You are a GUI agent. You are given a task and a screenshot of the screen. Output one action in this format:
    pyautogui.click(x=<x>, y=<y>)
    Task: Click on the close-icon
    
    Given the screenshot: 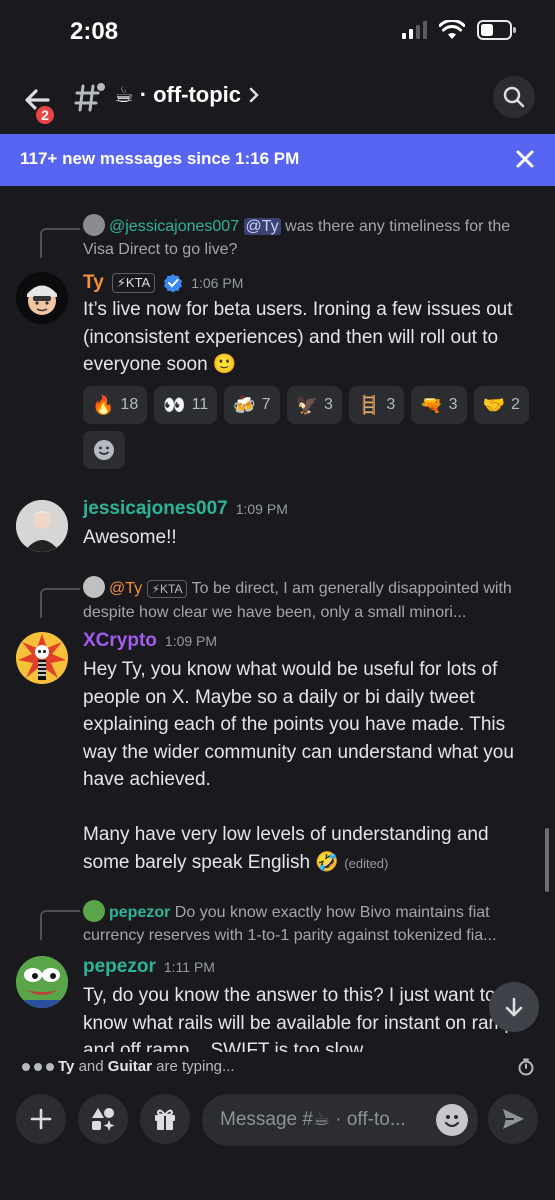 What is the action you would take?
    pyautogui.click(x=525, y=159)
    